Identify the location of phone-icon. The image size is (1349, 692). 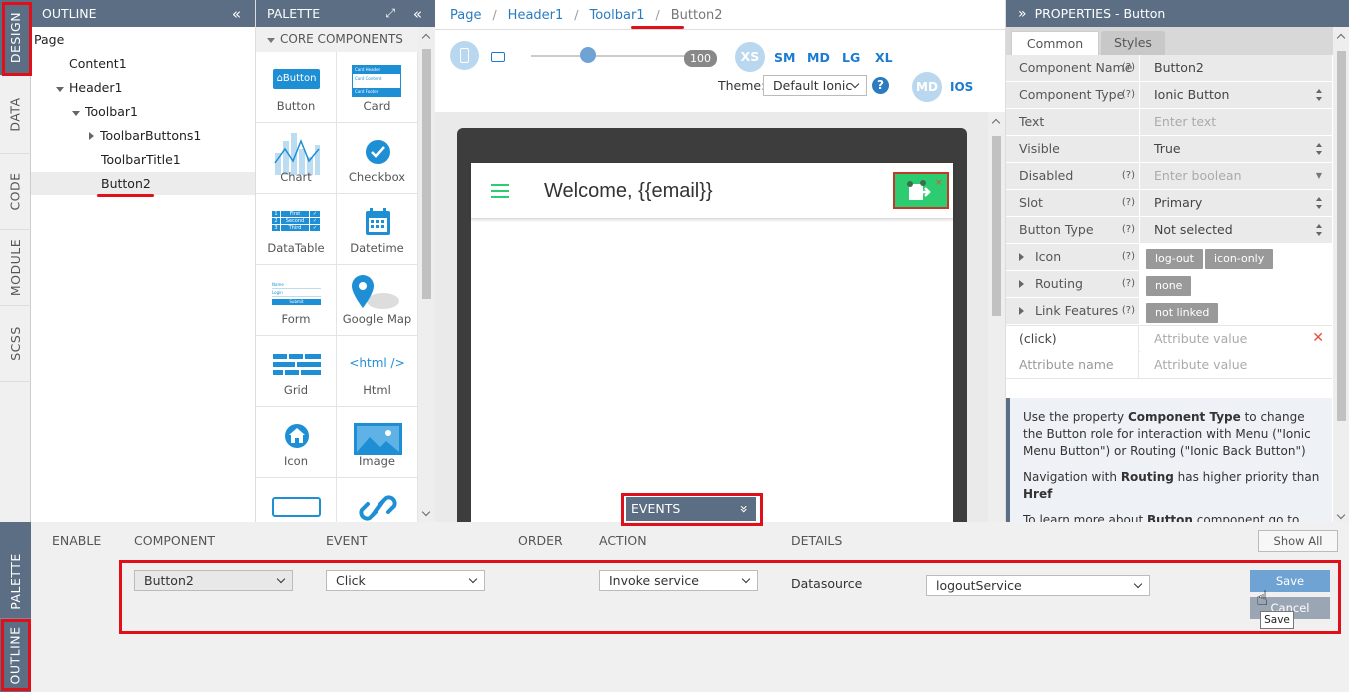
(464, 55).